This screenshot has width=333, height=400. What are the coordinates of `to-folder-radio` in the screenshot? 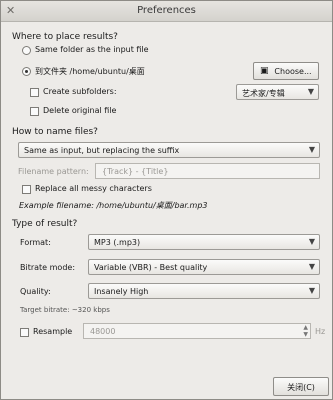 It's located at (26, 71).